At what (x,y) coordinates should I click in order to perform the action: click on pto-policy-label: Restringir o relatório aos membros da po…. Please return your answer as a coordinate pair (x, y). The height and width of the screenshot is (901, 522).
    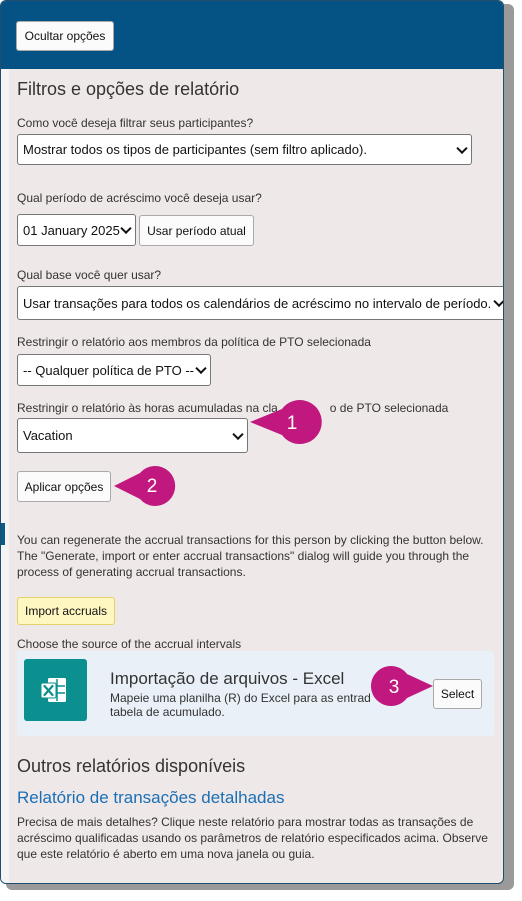
    Looking at the image, I should click on (194, 342).